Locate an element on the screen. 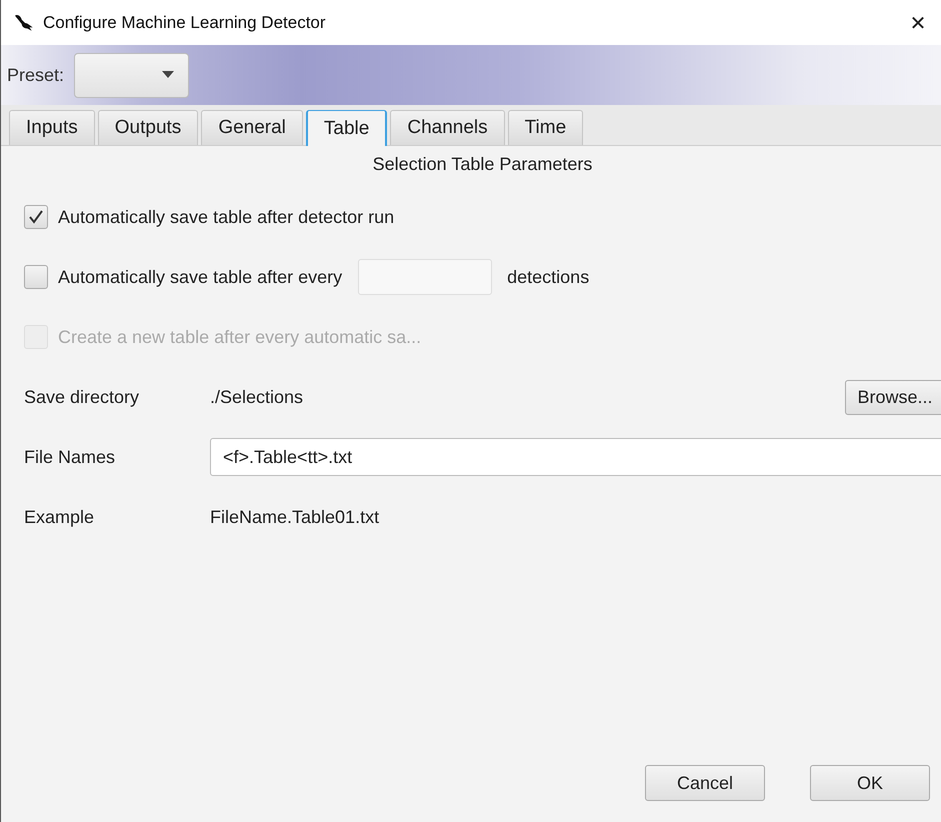  directory-value: ./Selections is located at coordinates (257, 397).